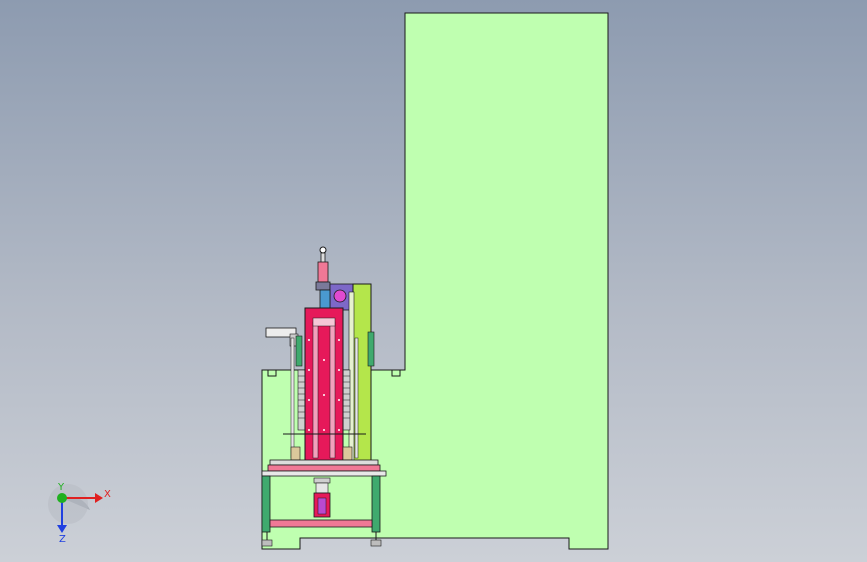 The image size is (867, 562). What do you see at coordinates (292, 398) in the screenshot?
I see `guide-rod-left` at bounding box center [292, 398].